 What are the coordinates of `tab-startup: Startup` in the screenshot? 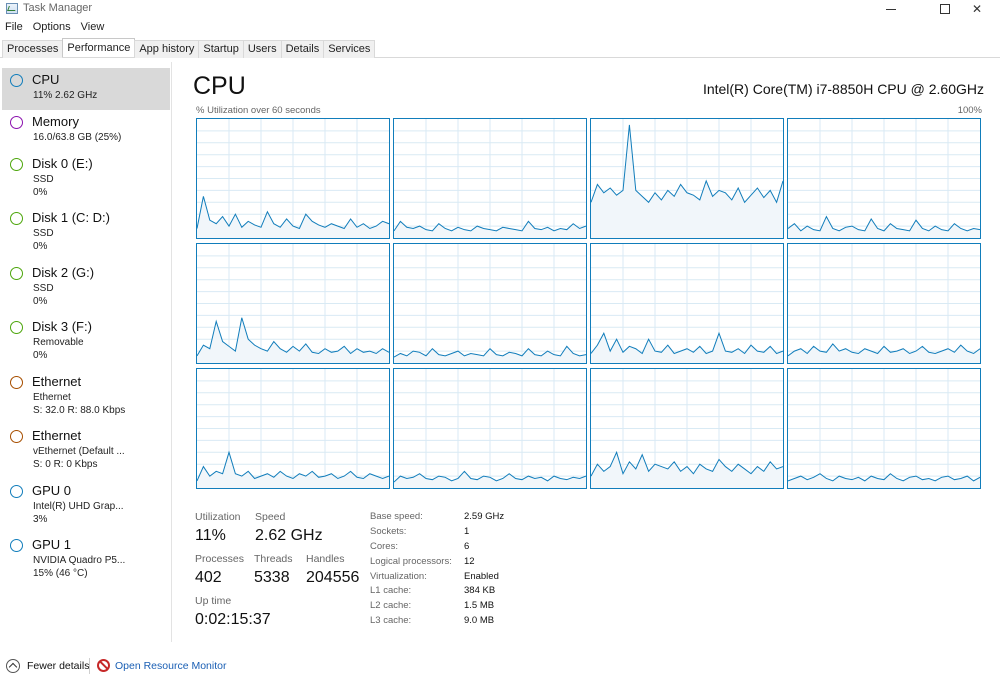 It's located at (221, 49).